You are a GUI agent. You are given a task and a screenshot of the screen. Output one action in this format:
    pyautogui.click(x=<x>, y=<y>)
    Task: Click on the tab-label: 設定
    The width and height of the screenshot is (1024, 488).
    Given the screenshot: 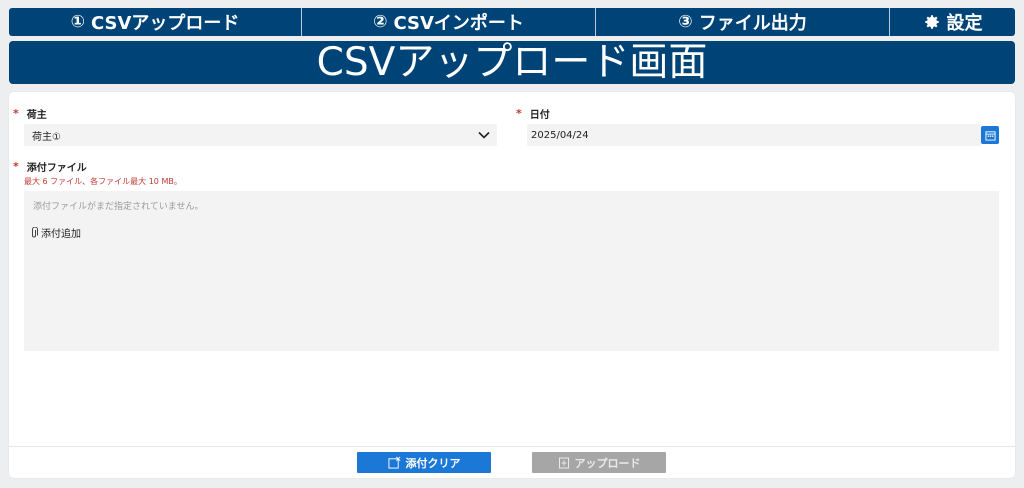 What is the action you would take?
    pyautogui.click(x=964, y=23)
    